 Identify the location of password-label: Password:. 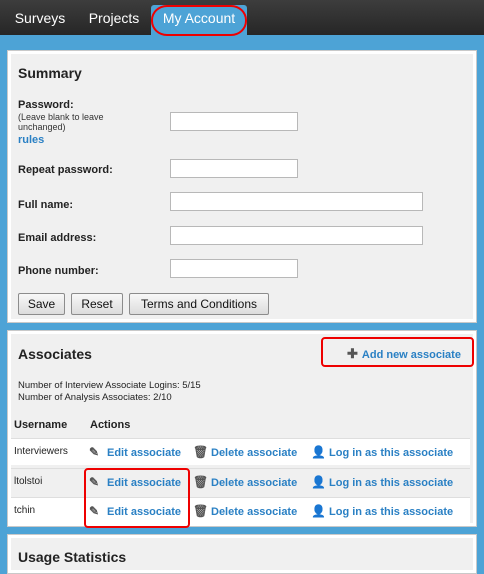
(46, 105).